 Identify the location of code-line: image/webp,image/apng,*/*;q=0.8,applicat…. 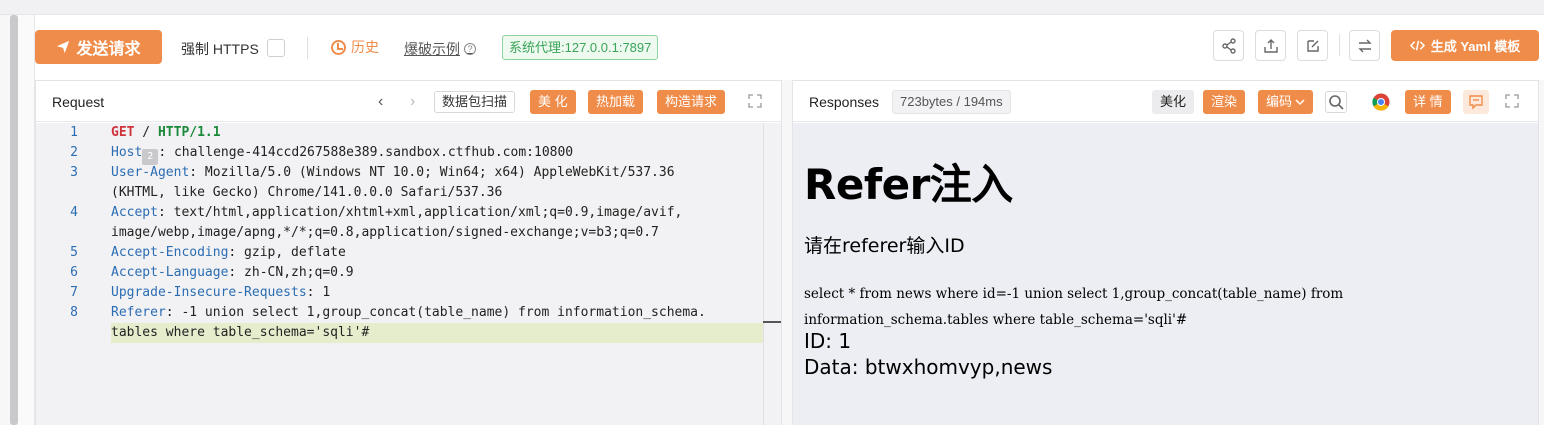
(385, 233).